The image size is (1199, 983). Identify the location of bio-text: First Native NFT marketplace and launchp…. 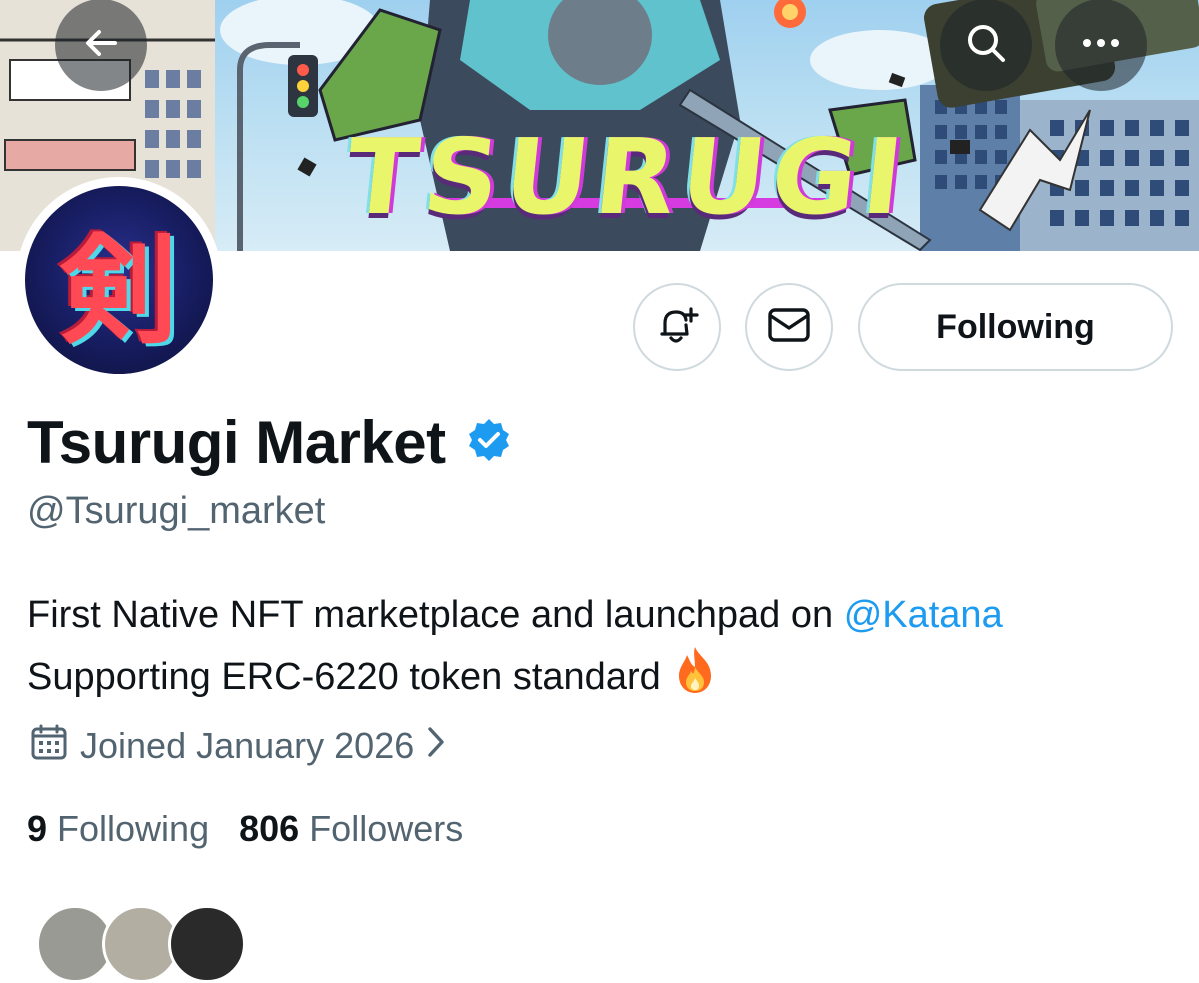
(435, 615).